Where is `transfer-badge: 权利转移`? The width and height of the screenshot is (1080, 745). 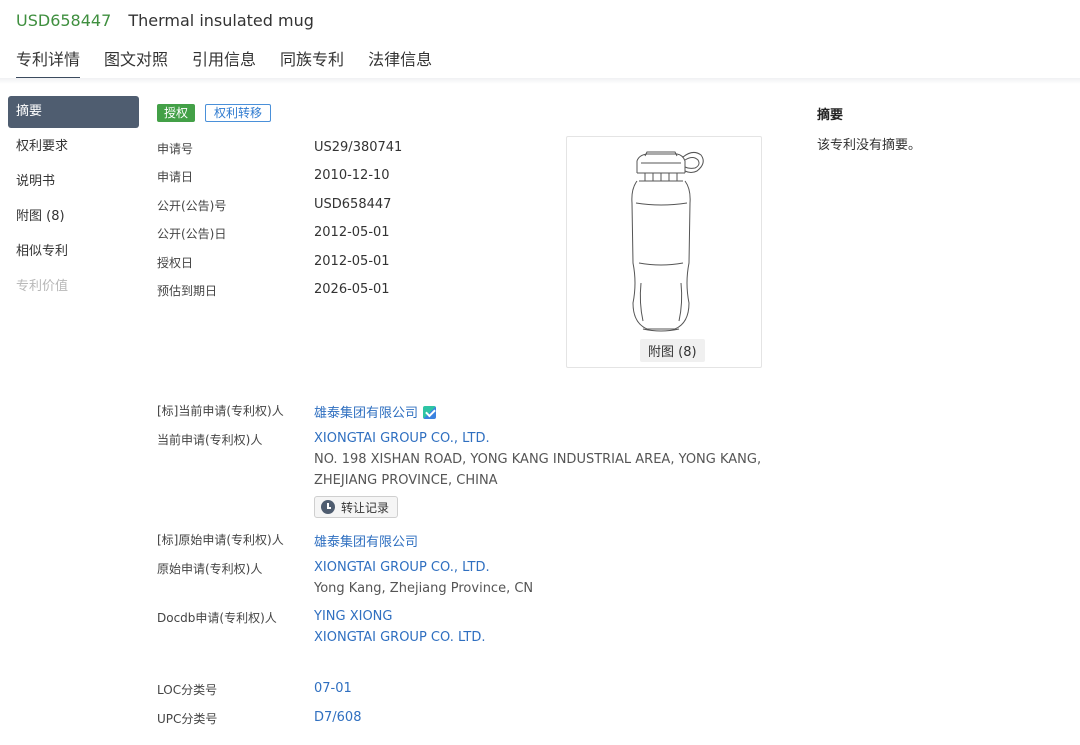 transfer-badge: 权利转移 is located at coordinates (238, 113).